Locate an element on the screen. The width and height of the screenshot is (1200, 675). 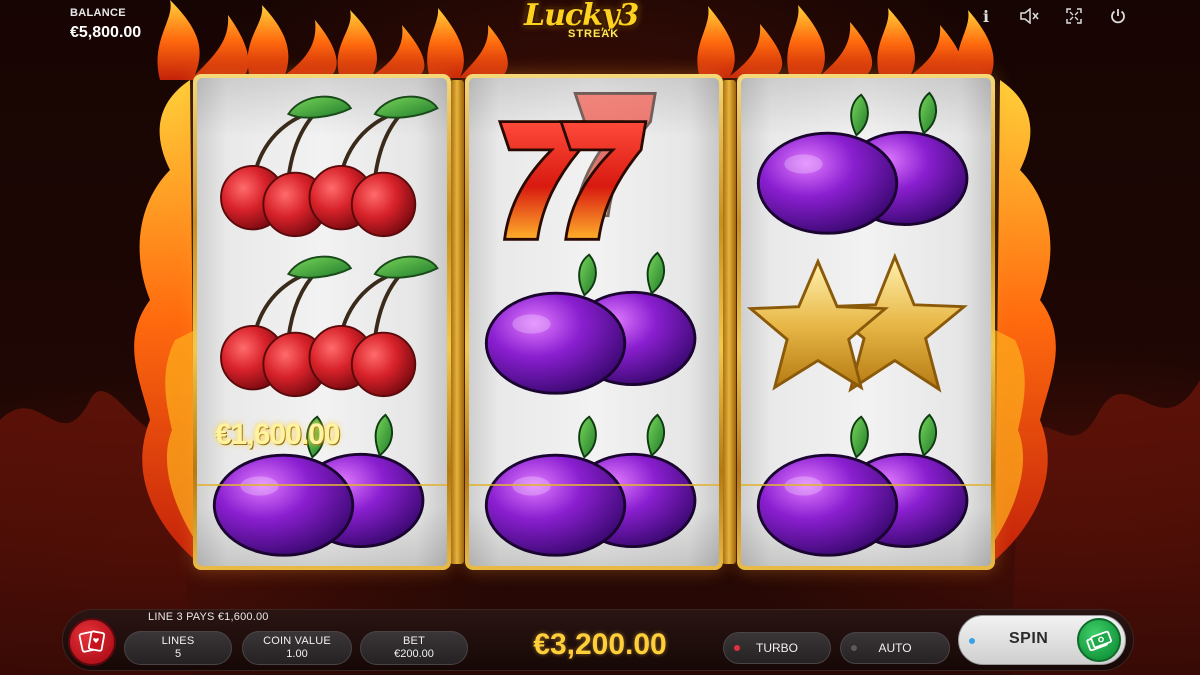
spin-label: SPIN is located at coordinates (1029, 638).